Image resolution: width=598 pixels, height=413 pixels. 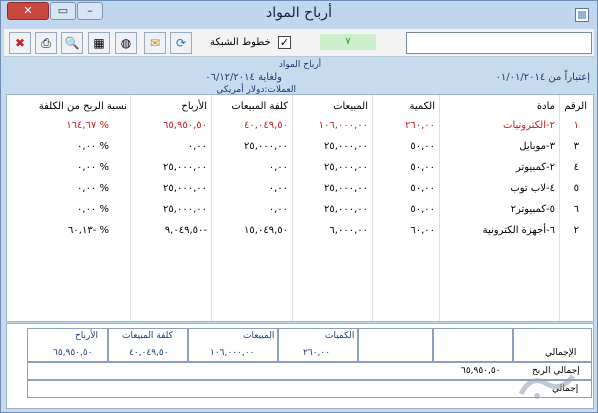 What do you see at coordinates (317, 353) in the screenshot?
I see `total-qty: ٢٦٠,٠٠` at bounding box center [317, 353].